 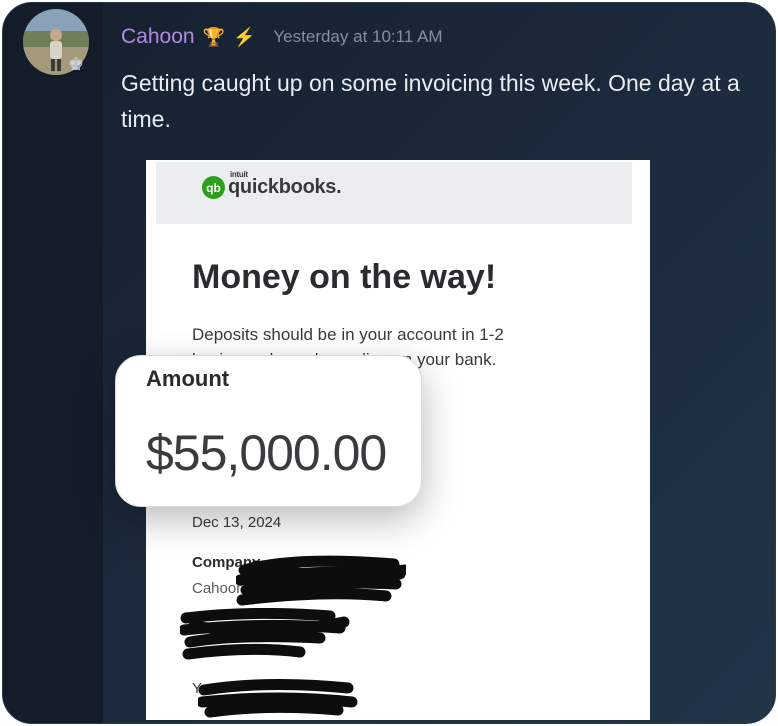 I want to click on amount-callout: Amount $55,000.00, so click(x=268, y=431).